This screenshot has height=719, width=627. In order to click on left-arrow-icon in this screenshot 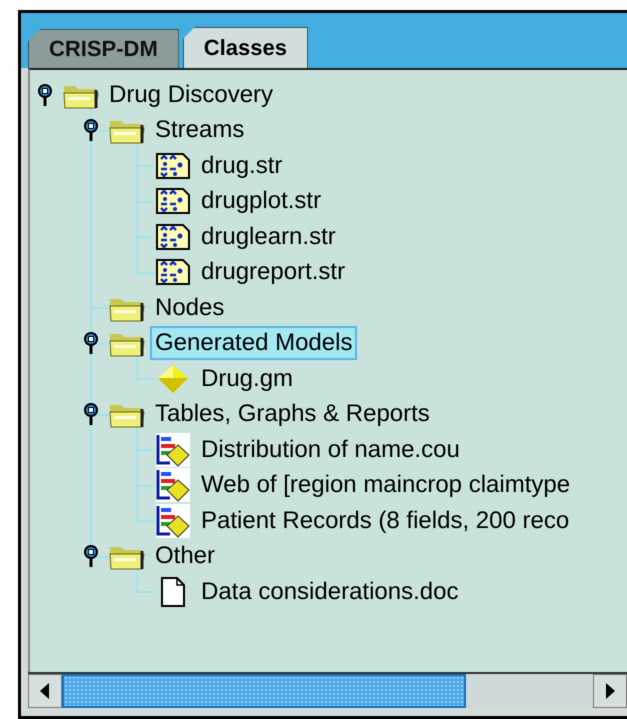, I will do `click(45, 691)`.